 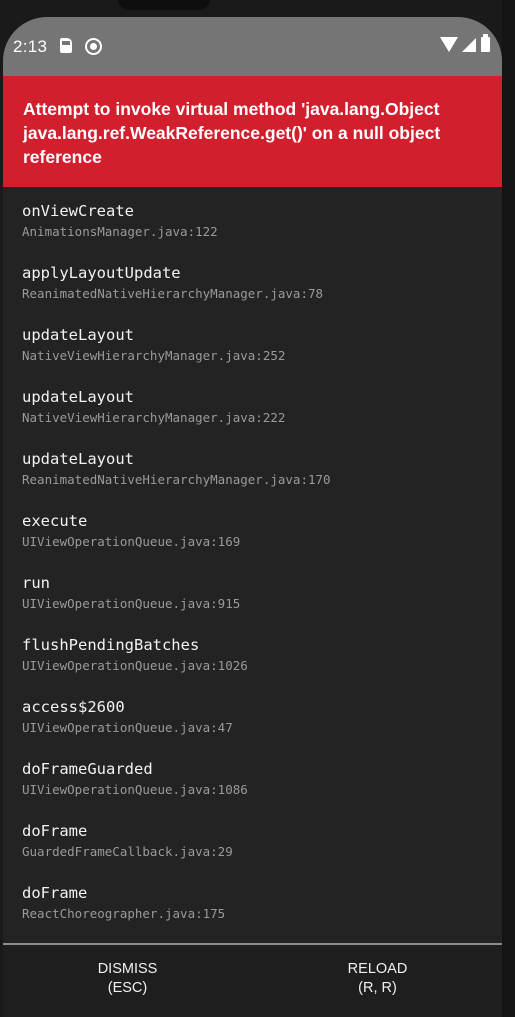 I want to click on dismiss-label: DISMISS, so click(x=127, y=969).